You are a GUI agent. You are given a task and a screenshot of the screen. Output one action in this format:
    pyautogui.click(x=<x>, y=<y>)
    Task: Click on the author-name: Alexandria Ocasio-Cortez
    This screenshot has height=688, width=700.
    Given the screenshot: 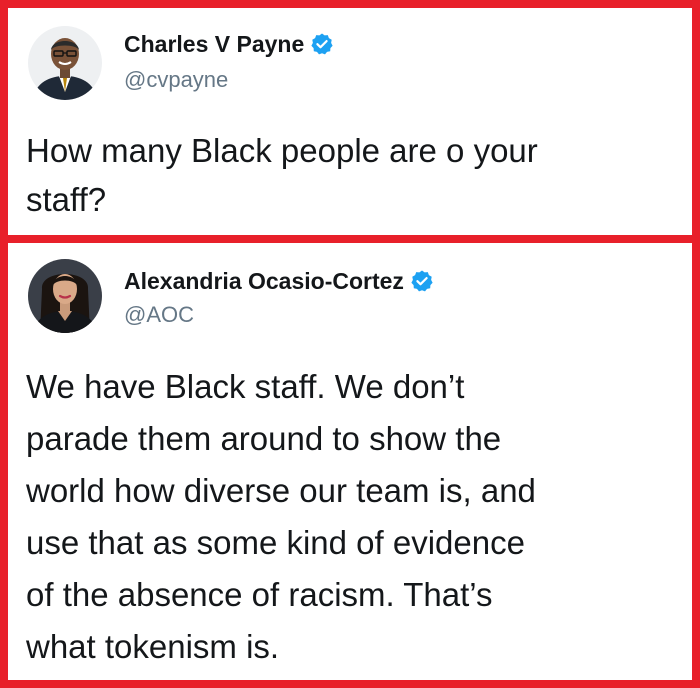 What is the action you would take?
    pyautogui.click(x=264, y=281)
    